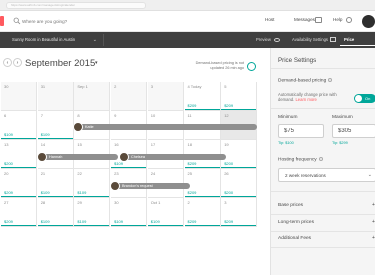 Image resolution: width=375 pixels, height=275 pixels. I want to click on booking-bar: Katie, so click(165, 127).